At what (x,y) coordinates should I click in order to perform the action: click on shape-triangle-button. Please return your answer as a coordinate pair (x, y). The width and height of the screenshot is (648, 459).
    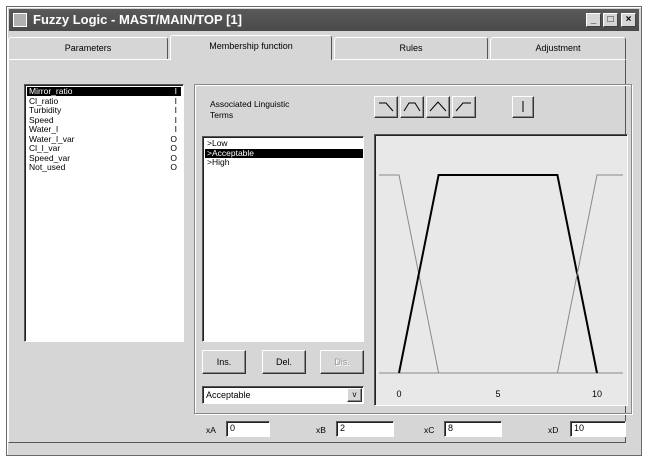
    Looking at the image, I should click on (438, 107).